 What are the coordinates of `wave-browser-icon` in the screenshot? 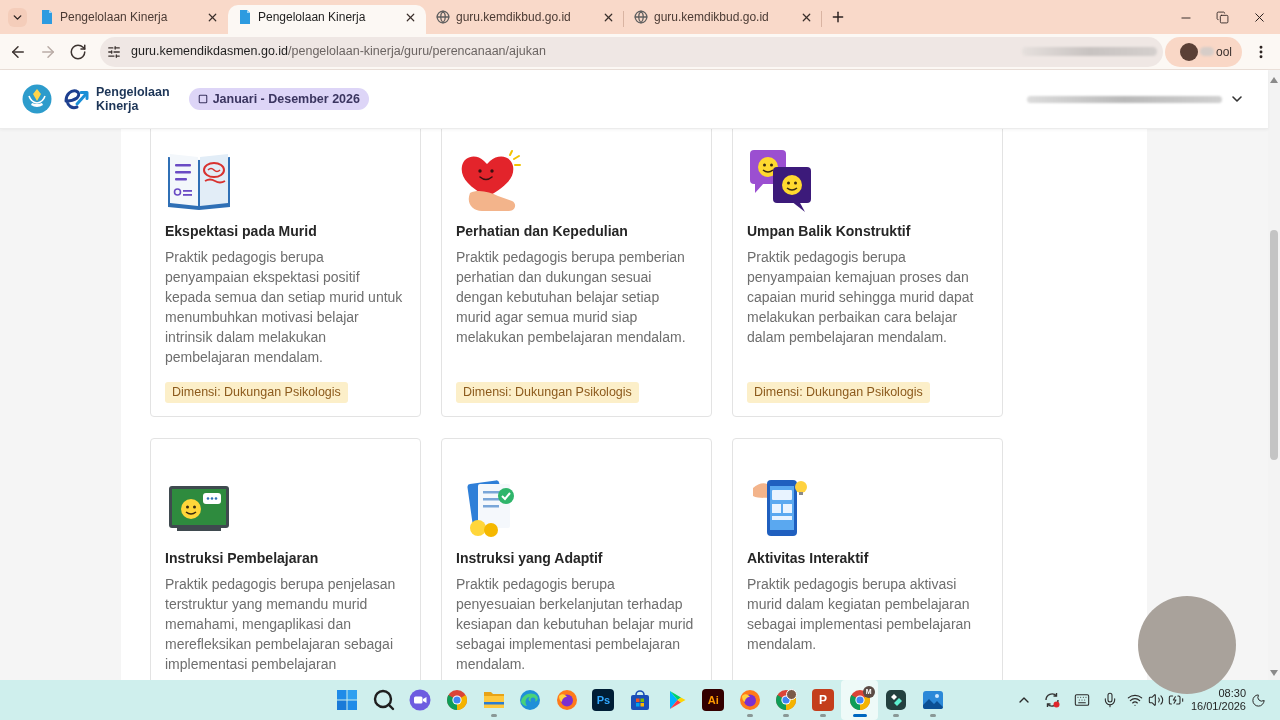 It's located at (530, 700).